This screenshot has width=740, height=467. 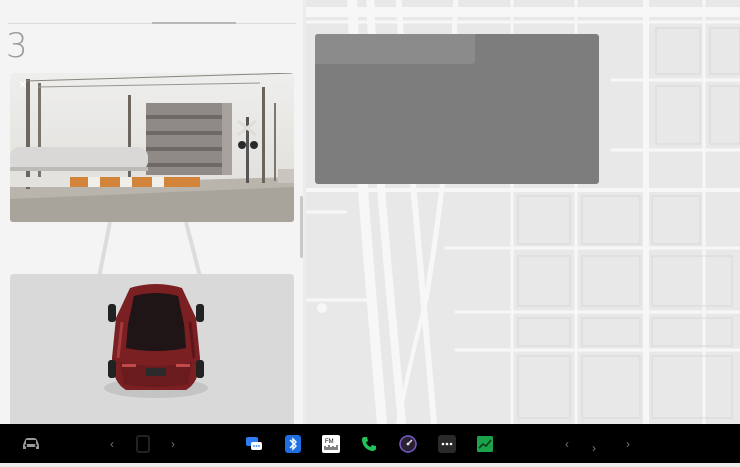 What do you see at coordinates (156, 341) in the screenshot?
I see `car-model-icon` at bounding box center [156, 341].